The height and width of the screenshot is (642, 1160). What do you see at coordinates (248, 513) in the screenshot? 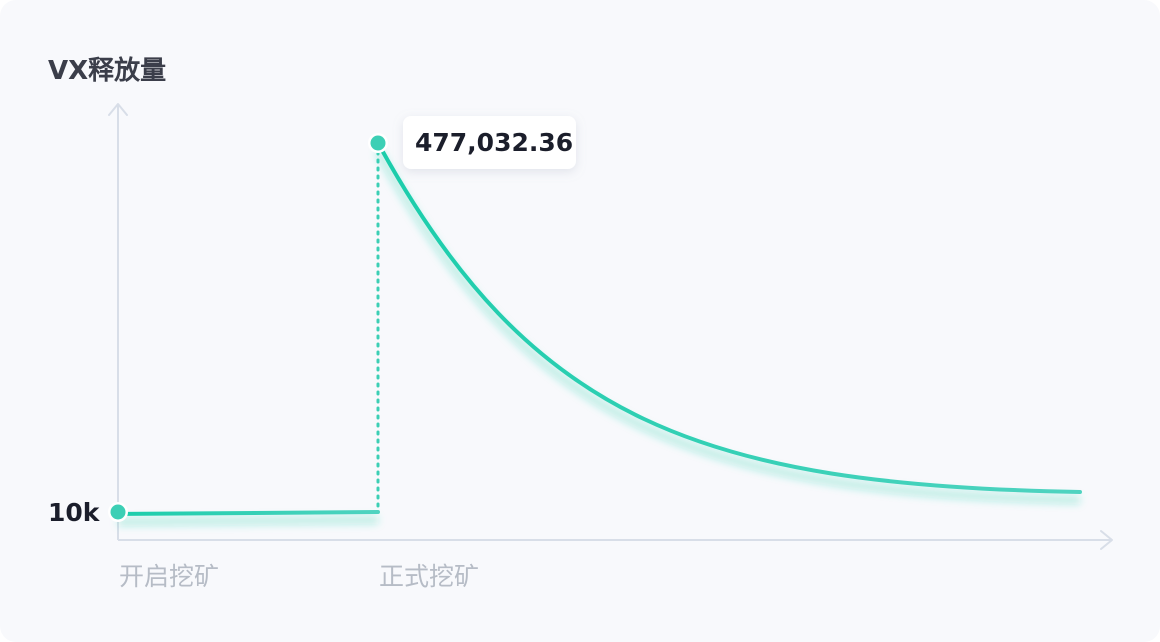
I see `series-line-flat` at bounding box center [248, 513].